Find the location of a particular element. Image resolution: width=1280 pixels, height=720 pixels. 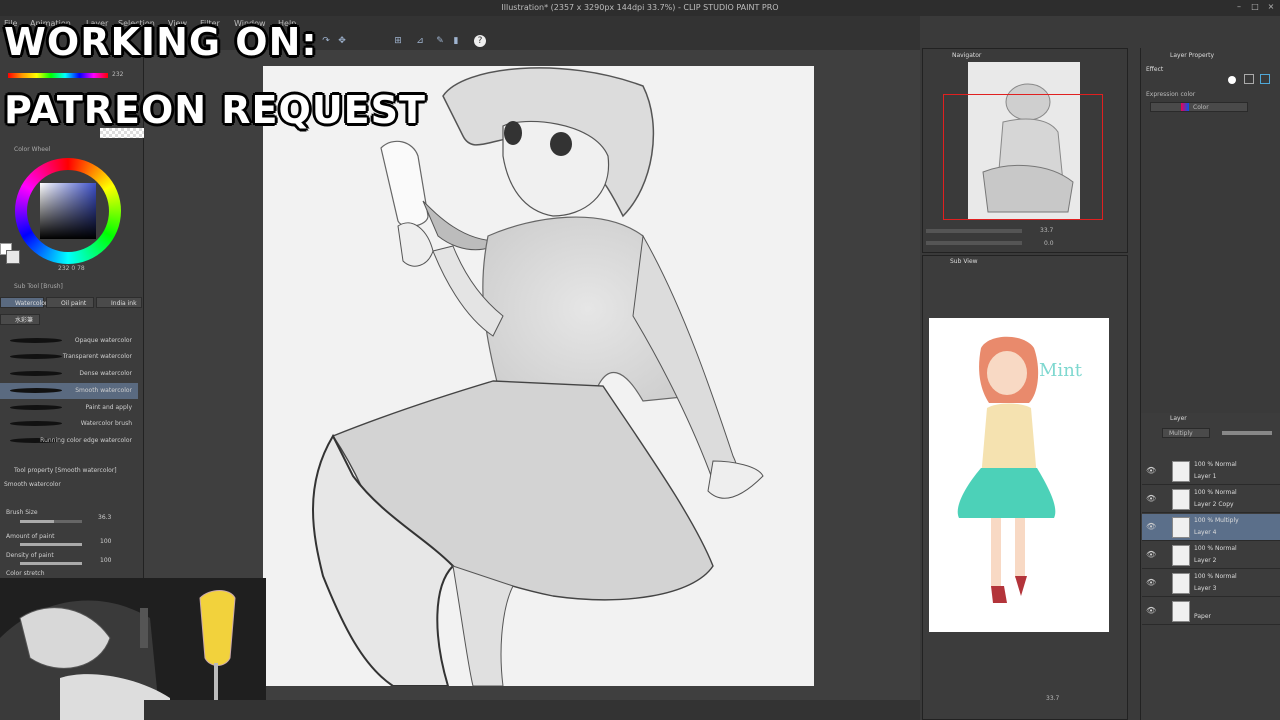

layer-row: 👁 100 % Normal Layer 2 is located at coordinates (1211, 555).